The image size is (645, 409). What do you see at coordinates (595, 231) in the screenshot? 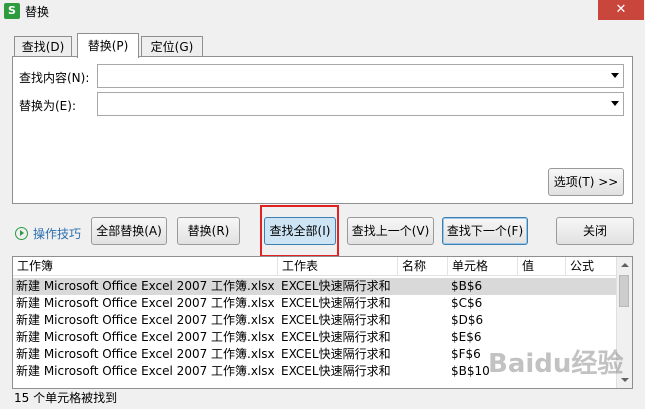
I see `close-button: 关闭` at bounding box center [595, 231].